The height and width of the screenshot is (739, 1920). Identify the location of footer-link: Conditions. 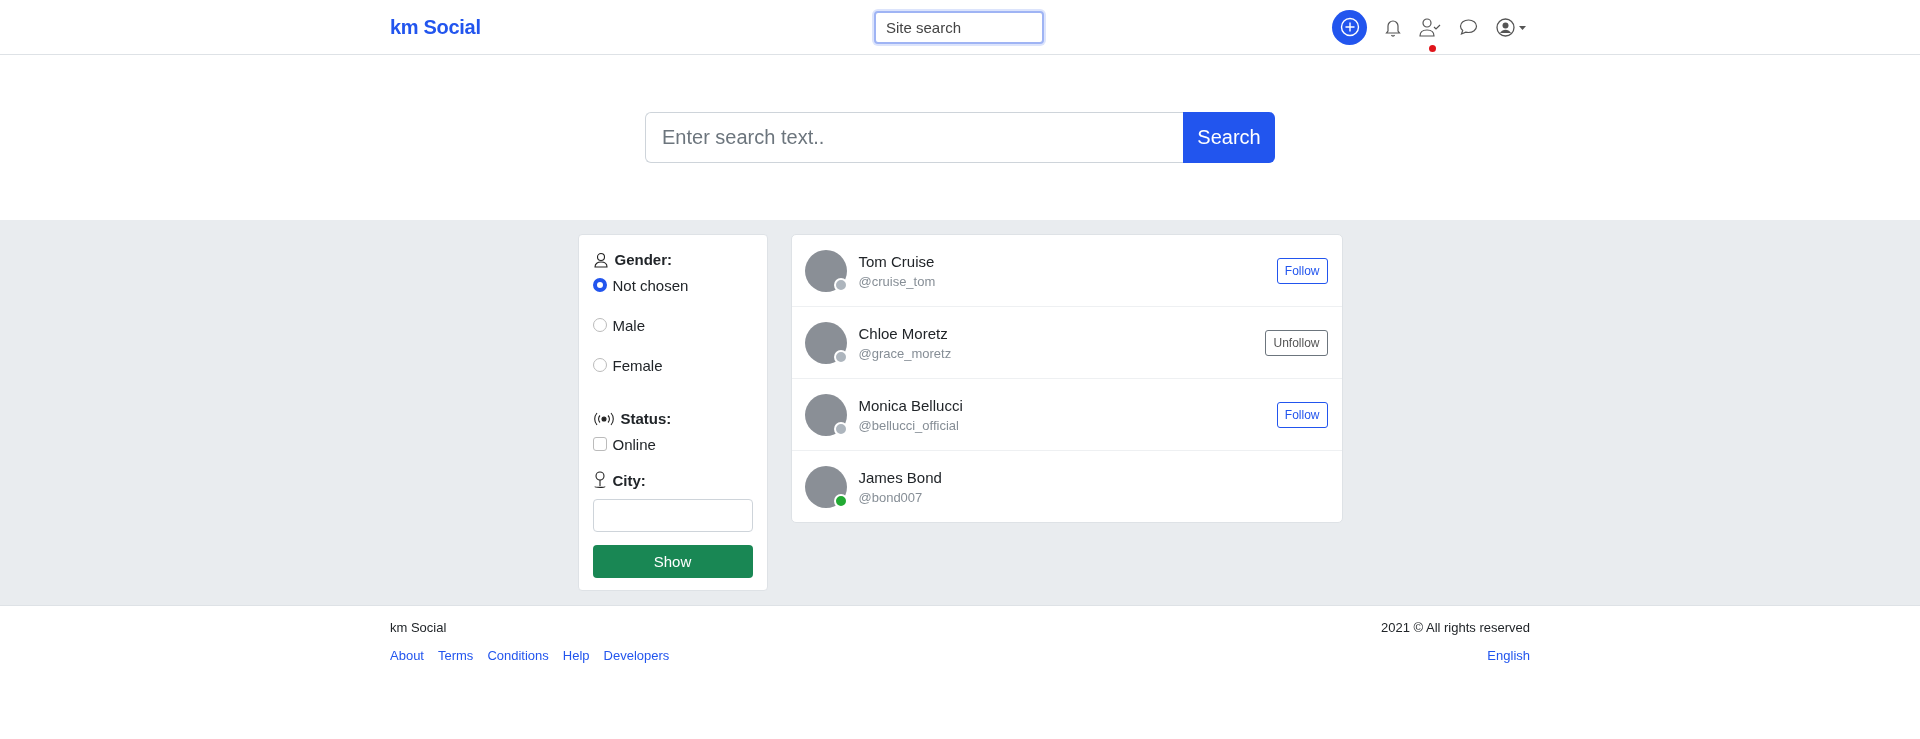
(518, 655).